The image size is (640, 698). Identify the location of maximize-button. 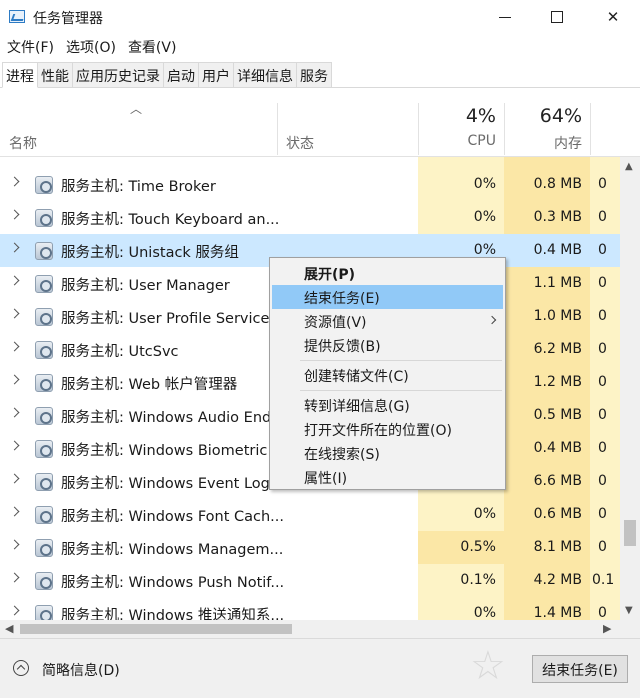
(557, 17).